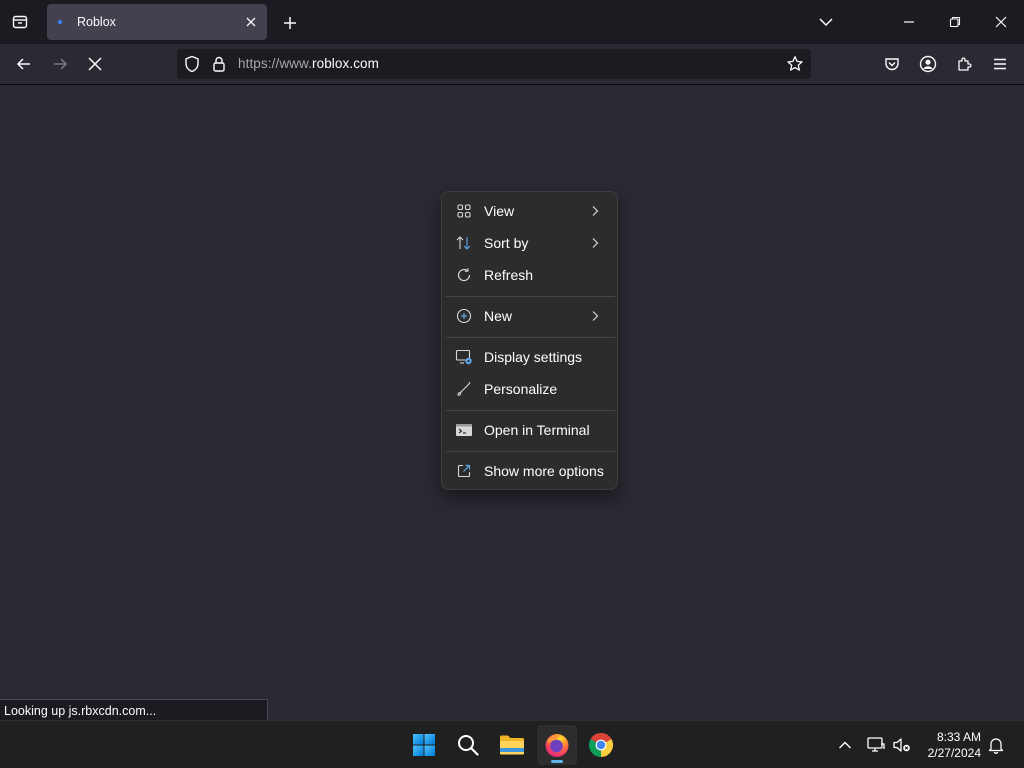 This screenshot has width=1024, height=768. What do you see at coordinates (954, 753) in the screenshot?
I see `clock-date: 2/27/2024` at bounding box center [954, 753].